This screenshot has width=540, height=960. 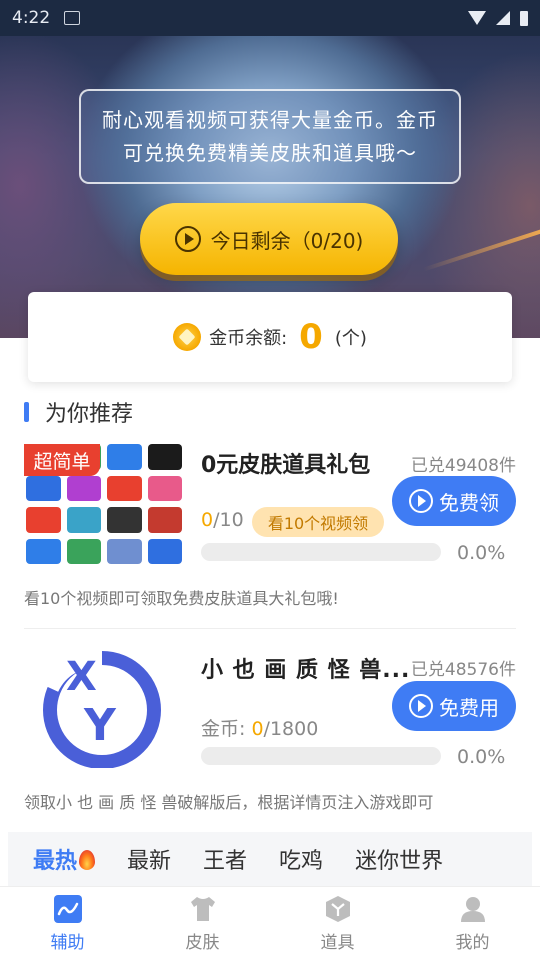 I want to click on item-sold-count: 已兑48576件, so click(x=463, y=670).